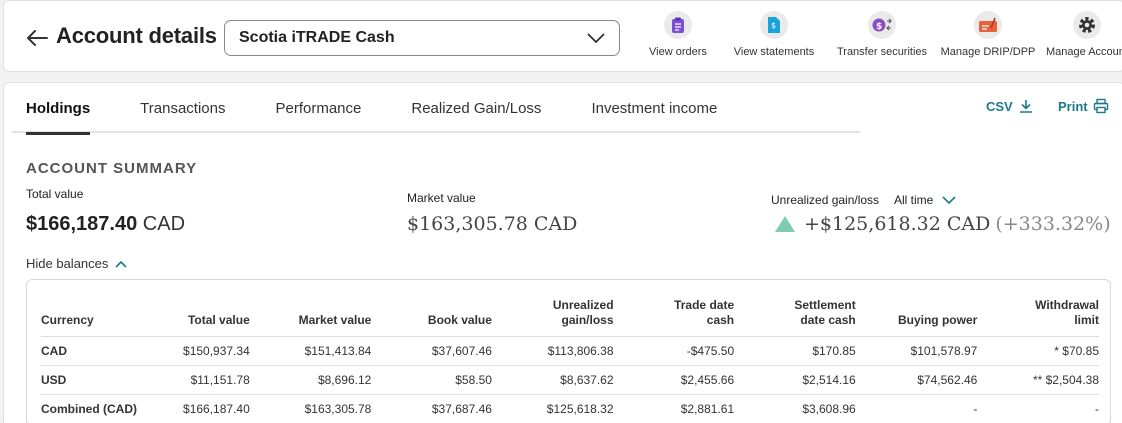 The image size is (1122, 423). What do you see at coordinates (825, 200) in the screenshot?
I see `unrealized-gain-label: Unrealized gain/loss` at bounding box center [825, 200].